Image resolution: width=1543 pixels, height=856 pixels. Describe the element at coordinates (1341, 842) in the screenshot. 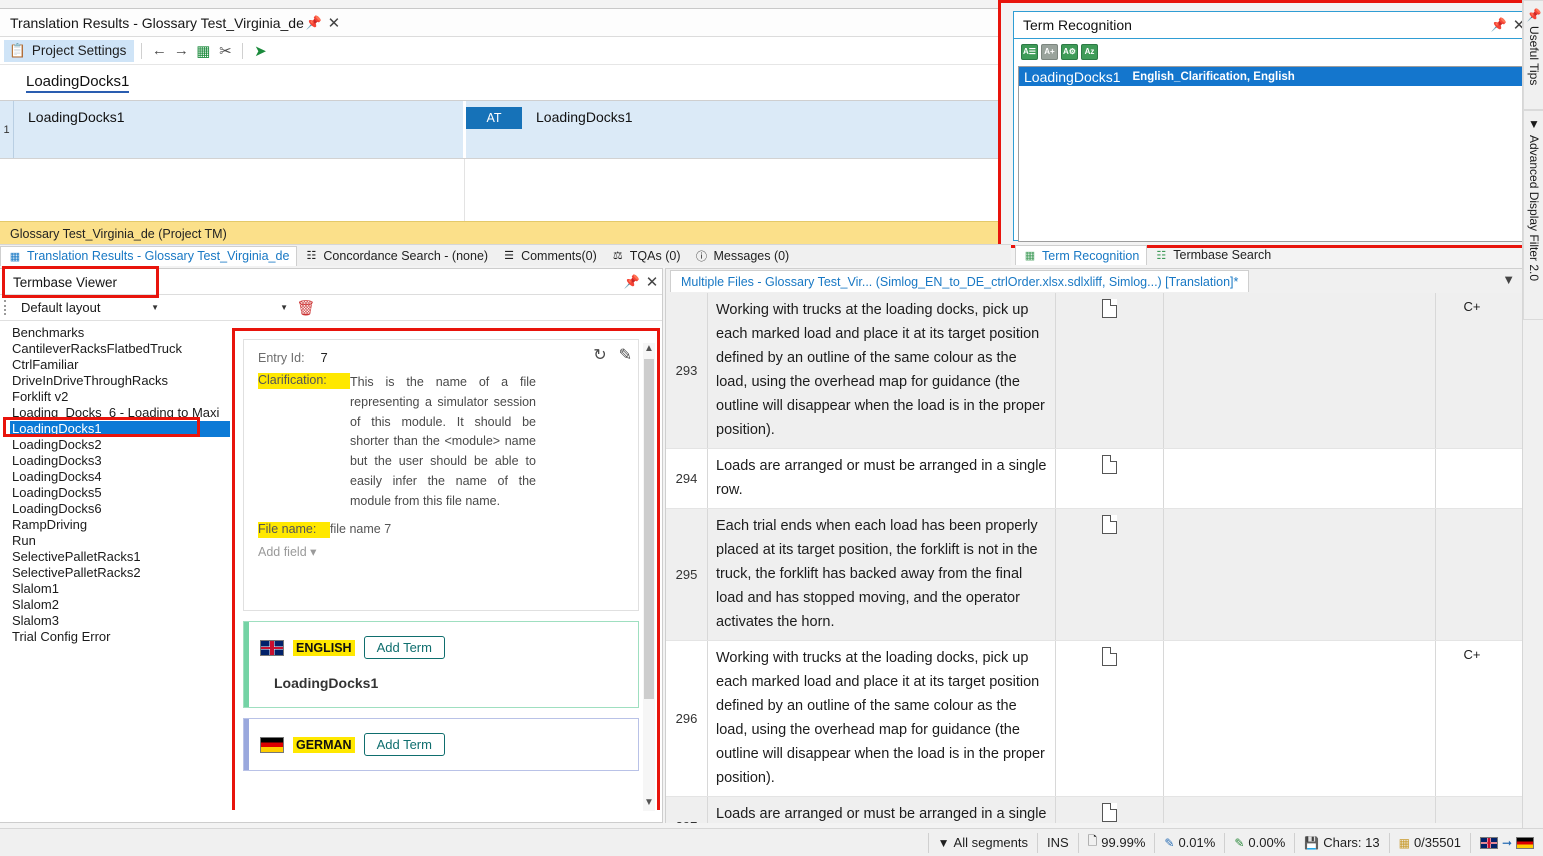

I see `status-chars: 💾 Chars: 13` at that location.